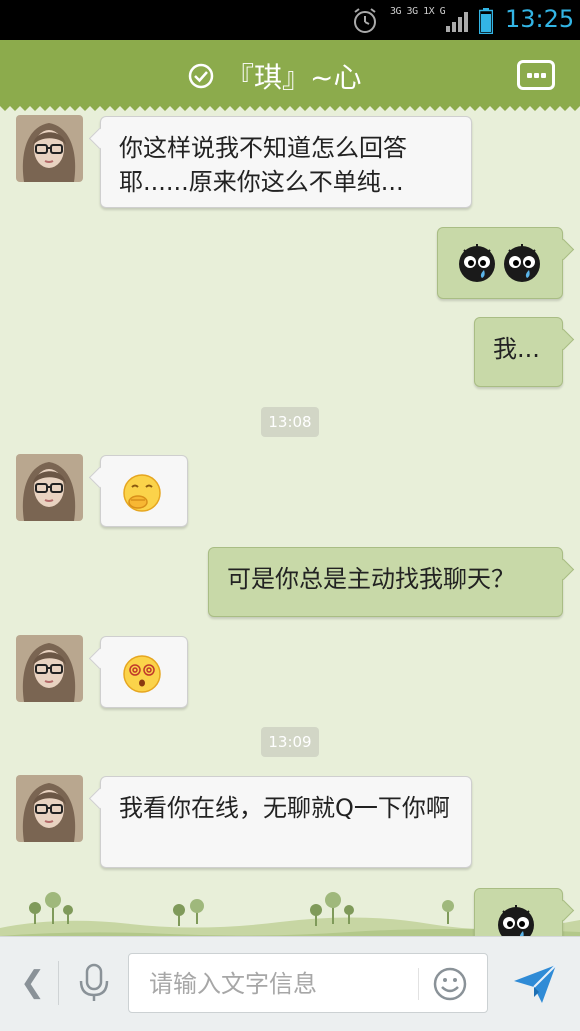 The height and width of the screenshot is (1031, 580). I want to click on header-zigzag-edge, so click(290, 107).